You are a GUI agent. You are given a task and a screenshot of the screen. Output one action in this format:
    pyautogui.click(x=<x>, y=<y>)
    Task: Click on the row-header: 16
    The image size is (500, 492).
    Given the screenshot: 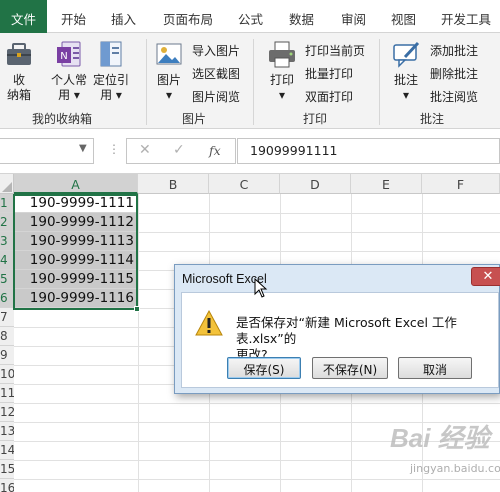 What is the action you would take?
    pyautogui.click(x=7, y=485)
    